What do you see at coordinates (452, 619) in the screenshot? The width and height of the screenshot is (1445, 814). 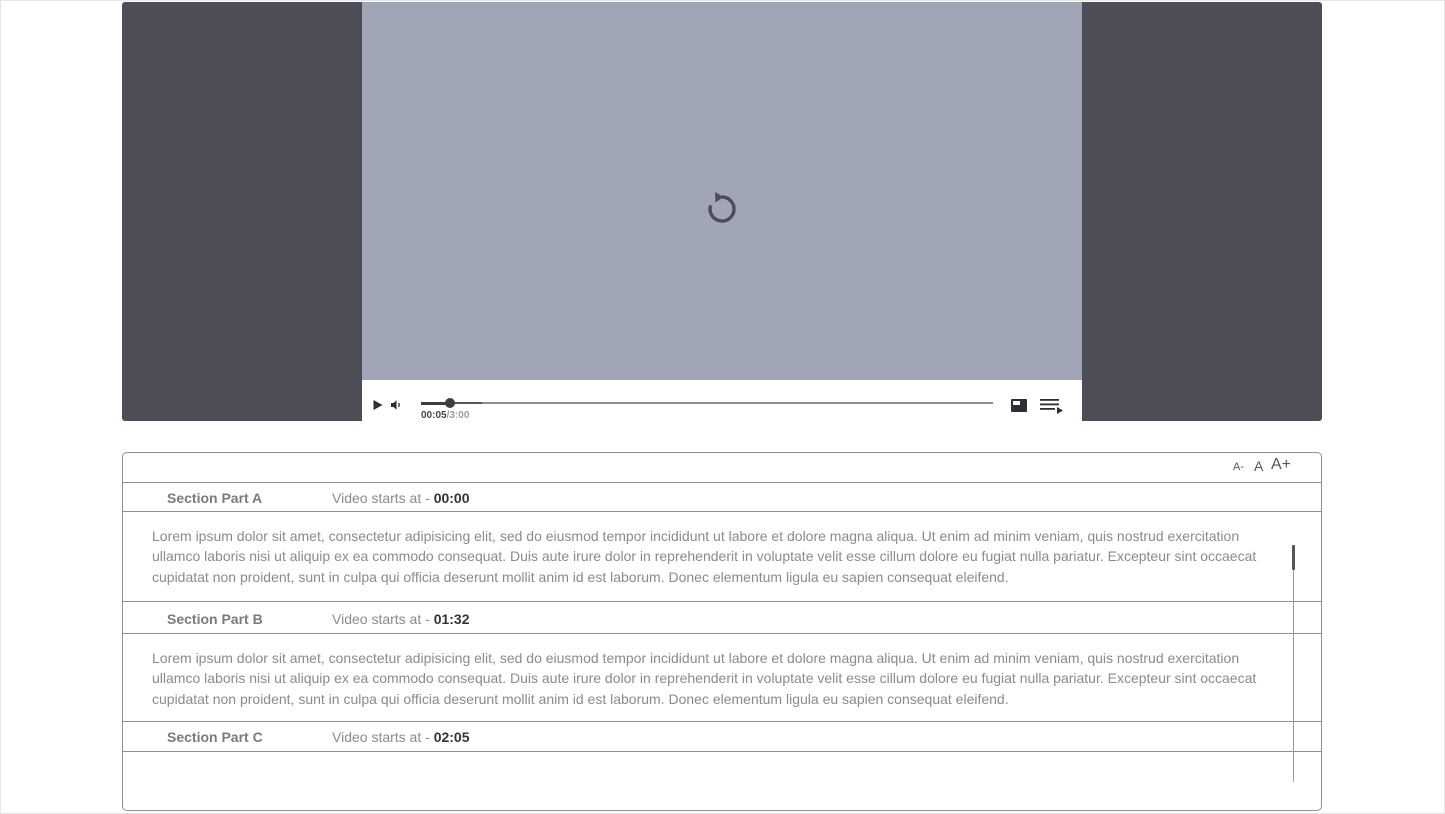 I see `section-start-time: 01:32` at bounding box center [452, 619].